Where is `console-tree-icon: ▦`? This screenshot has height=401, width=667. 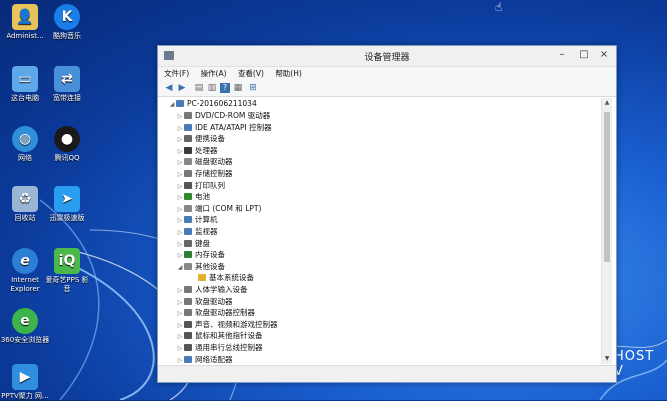 console-tree-icon: ▦ is located at coordinates (238, 88).